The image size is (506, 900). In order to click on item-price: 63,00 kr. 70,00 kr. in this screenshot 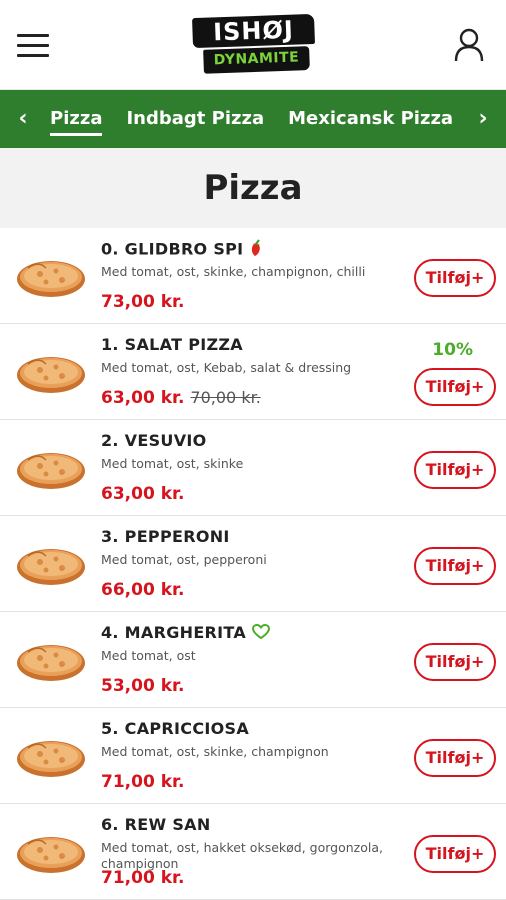, I will do `click(181, 398)`.